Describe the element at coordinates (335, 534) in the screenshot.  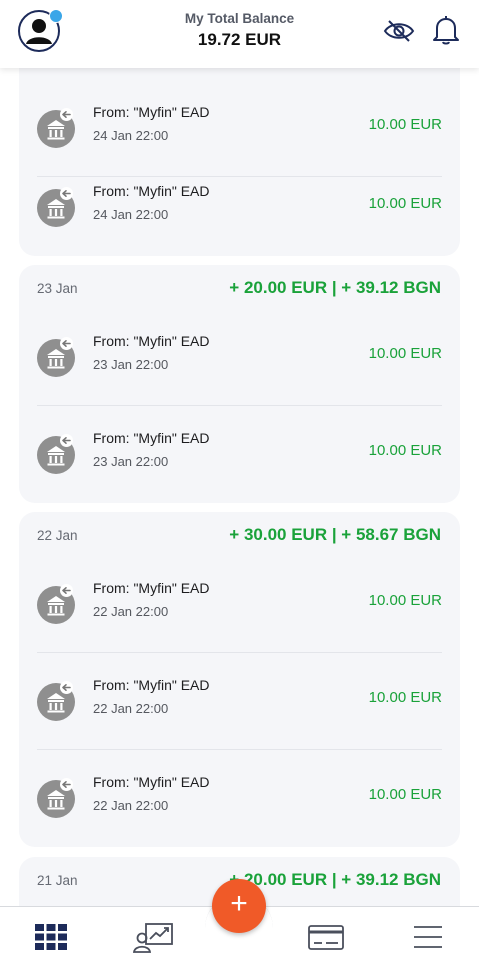
I see `group-total: + 30.00 EUR | + 58.67 BGN` at that location.